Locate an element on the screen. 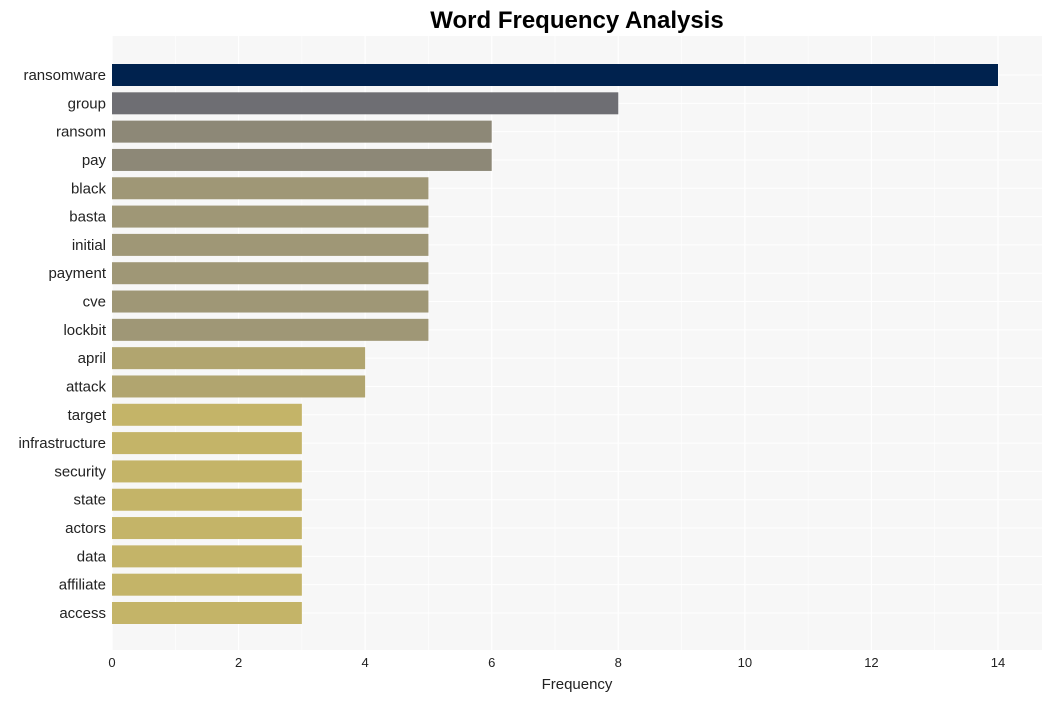 This screenshot has height=701, width=1052. y-label-initial: initial is located at coordinates (89, 245).